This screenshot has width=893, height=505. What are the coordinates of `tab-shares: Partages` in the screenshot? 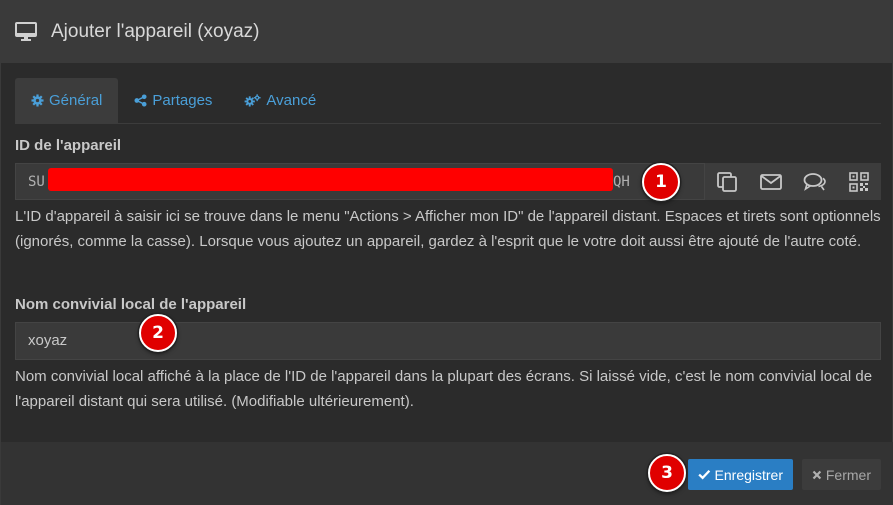 It's located at (173, 100).